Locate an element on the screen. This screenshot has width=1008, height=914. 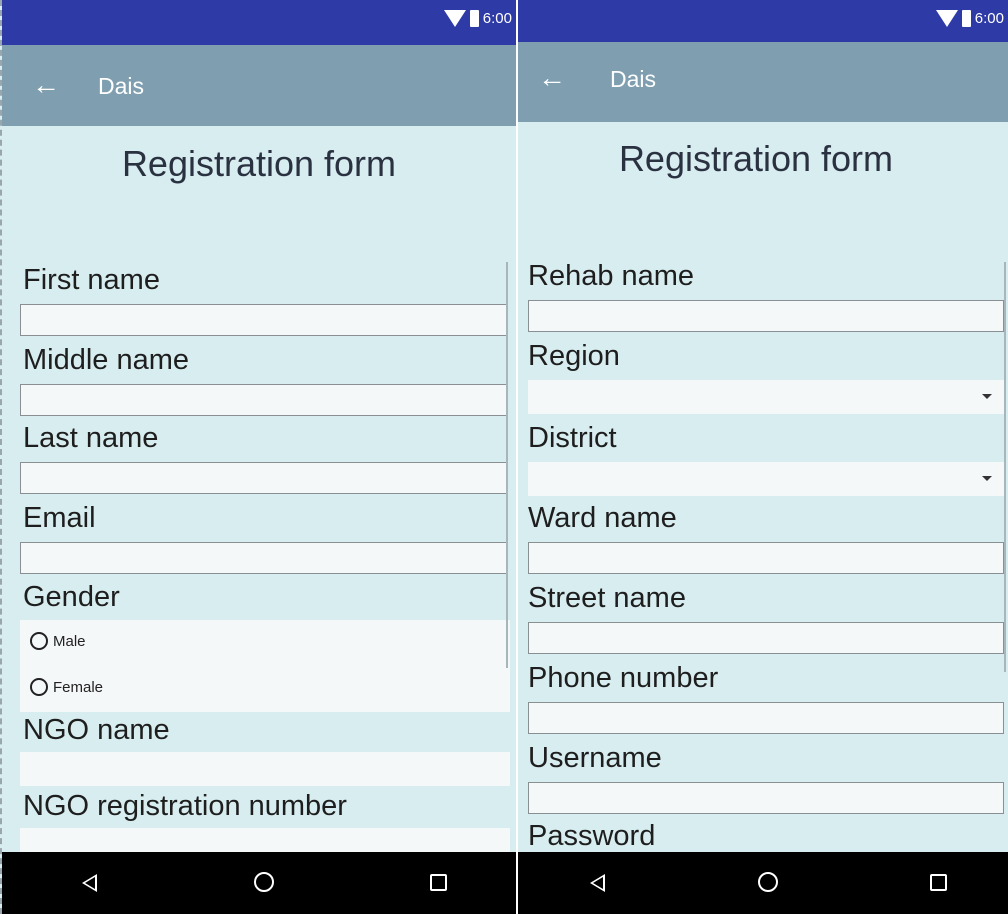
region-select is located at coordinates (766, 397).